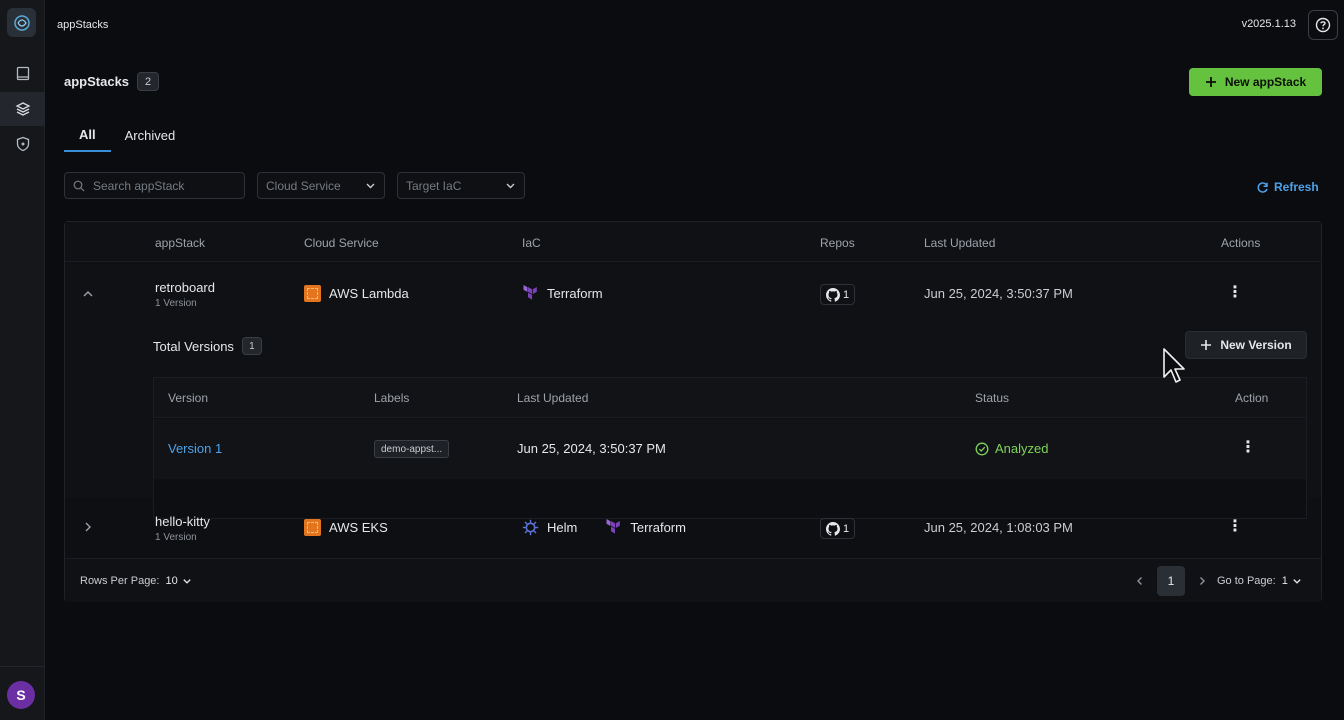 The width and height of the screenshot is (1344, 720). Describe the element at coordinates (530, 527) in the screenshot. I see `helm-icon` at that location.